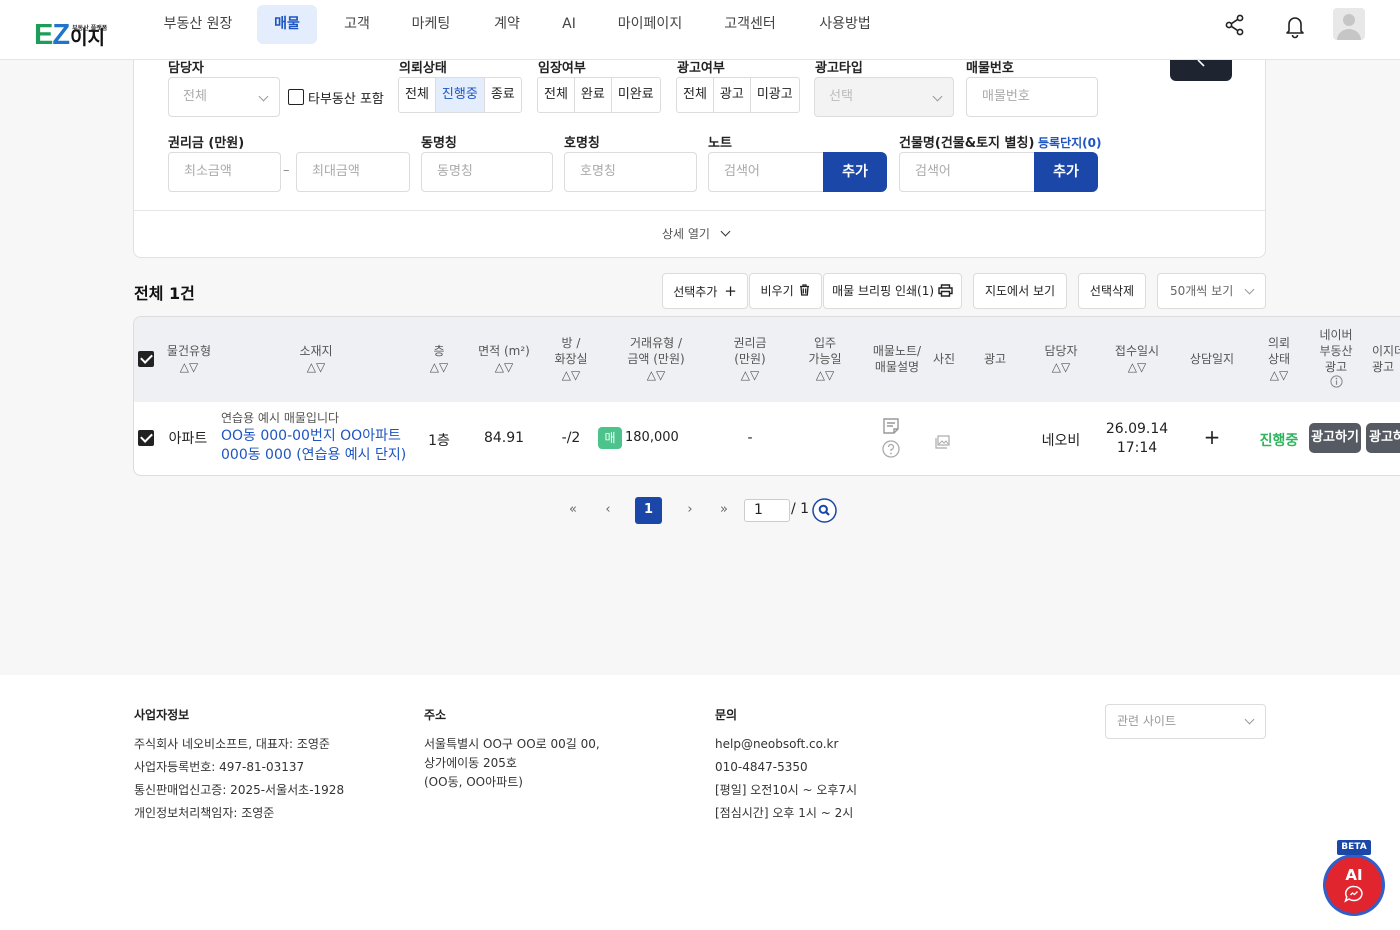 This screenshot has height=930, width=1400. Describe the element at coordinates (198, 24) in the screenshot. I see `nav-ledger: 부동산 원장` at that location.